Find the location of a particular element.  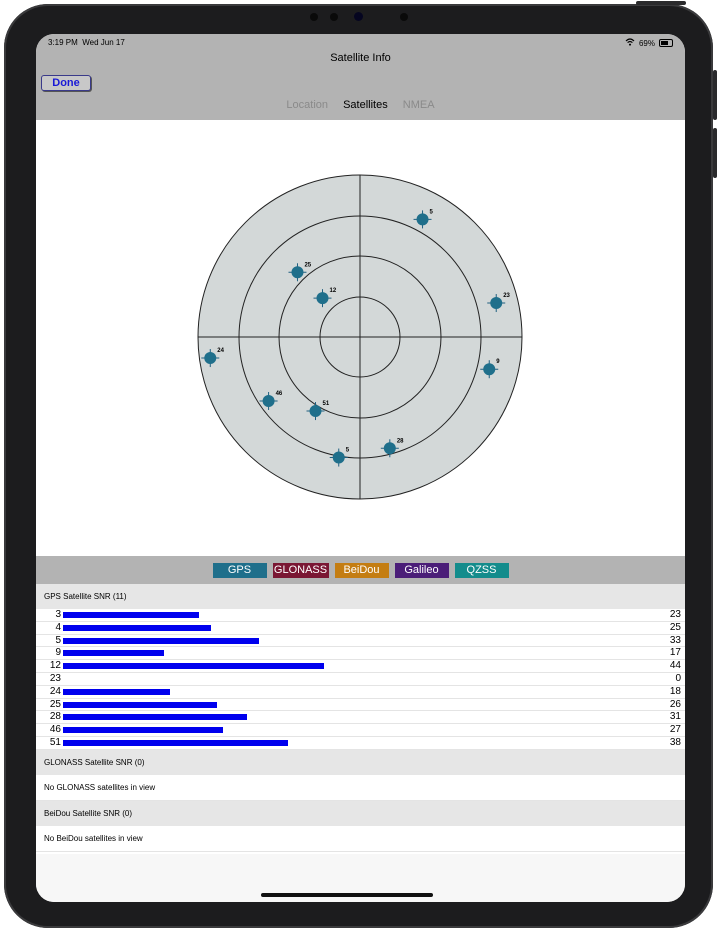

snr-row: 28 31 is located at coordinates (360, 718).